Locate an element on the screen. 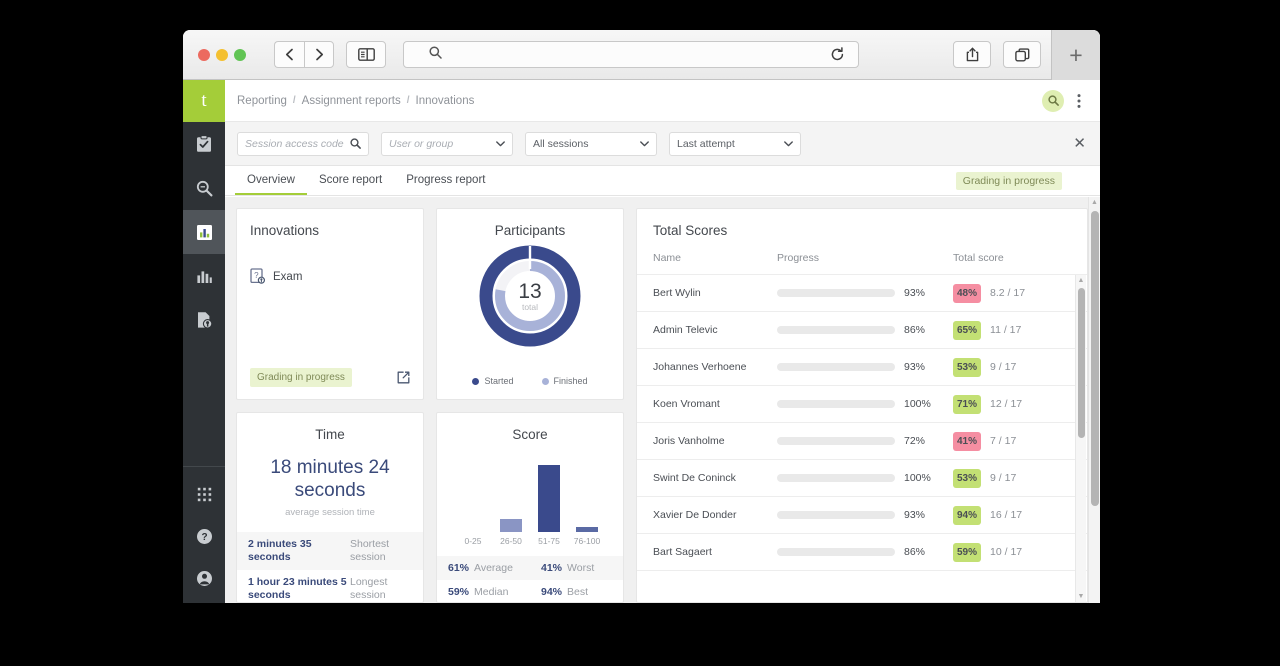 Image resolution: width=1280 pixels, height=666 pixels. participants-total-value: 13 is located at coordinates (530, 291).